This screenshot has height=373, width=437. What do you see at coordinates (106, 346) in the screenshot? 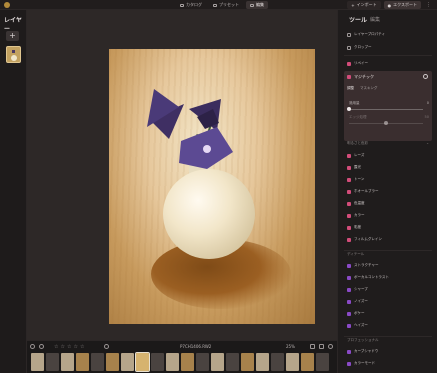
I see `color-label-icon` at bounding box center [106, 346].